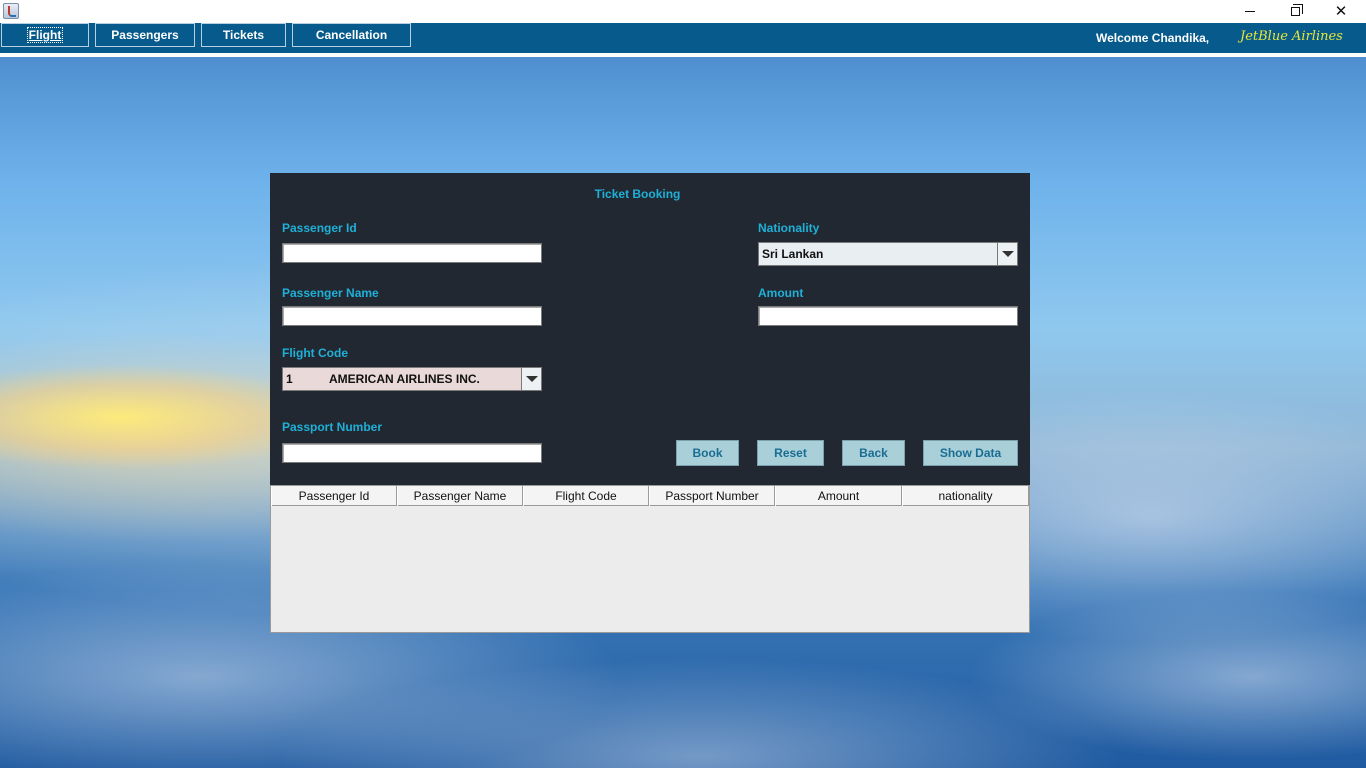 This screenshot has width=1366, height=768. I want to click on column-header-amount: Amount, so click(838, 496).